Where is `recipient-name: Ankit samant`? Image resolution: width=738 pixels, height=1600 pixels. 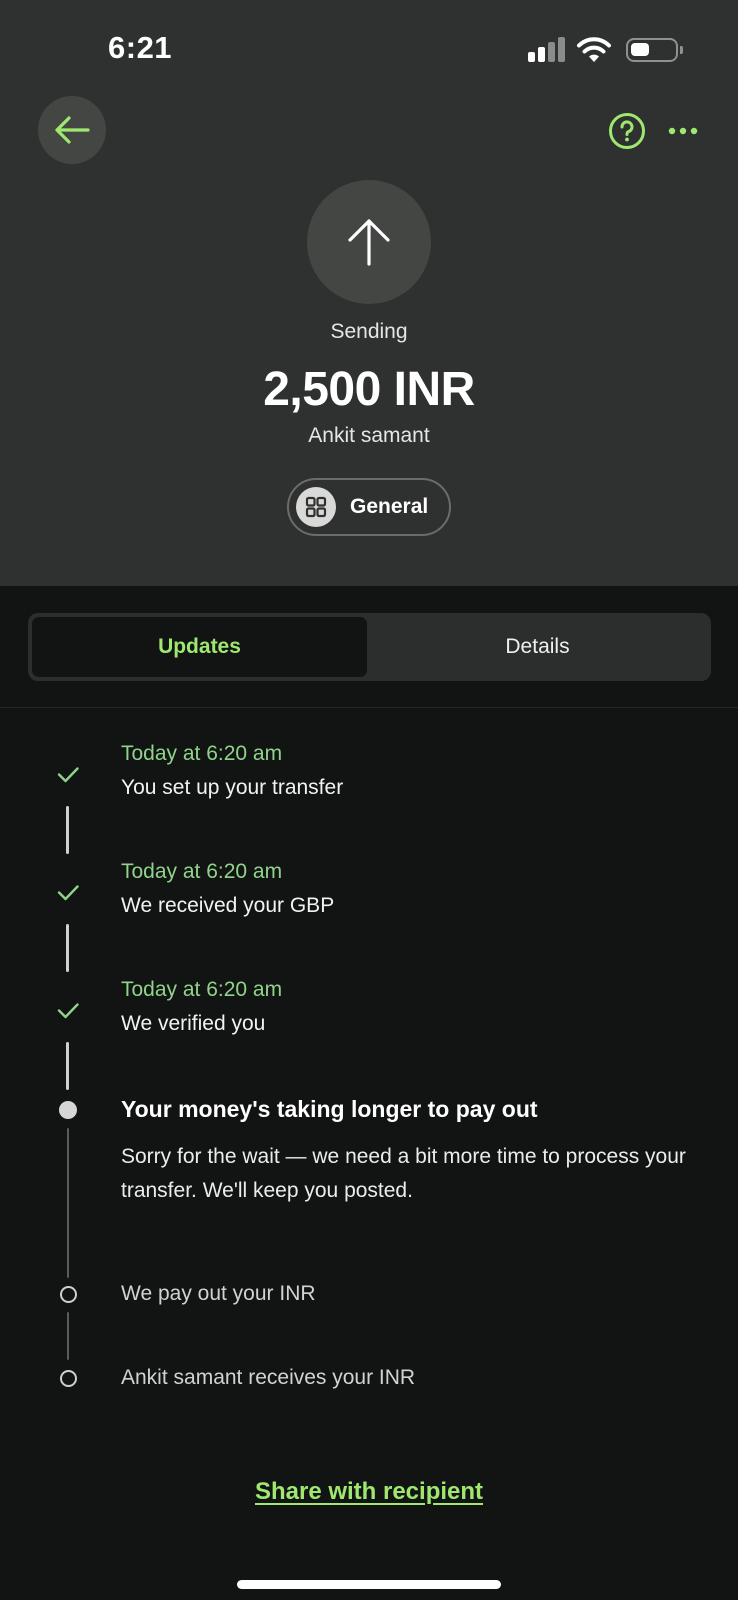 recipient-name: Ankit samant is located at coordinates (369, 435).